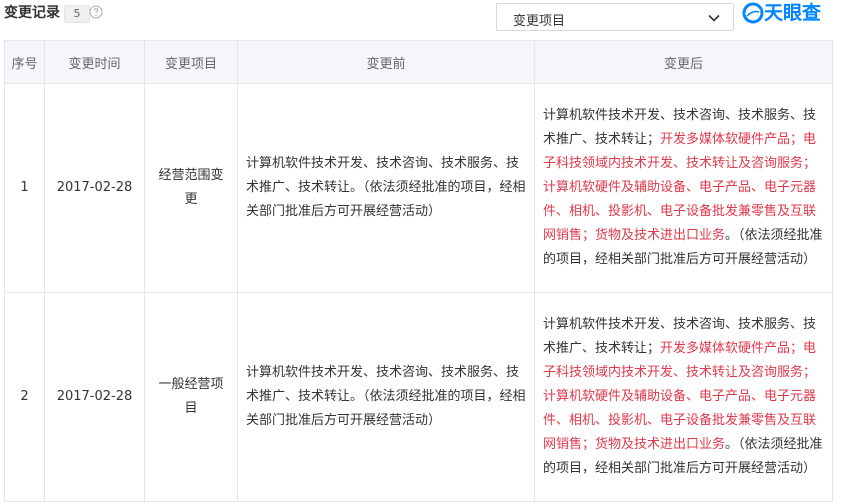 The image size is (843, 502). Describe the element at coordinates (386, 62) in the screenshot. I see `column-header-before: 变更前` at that location.